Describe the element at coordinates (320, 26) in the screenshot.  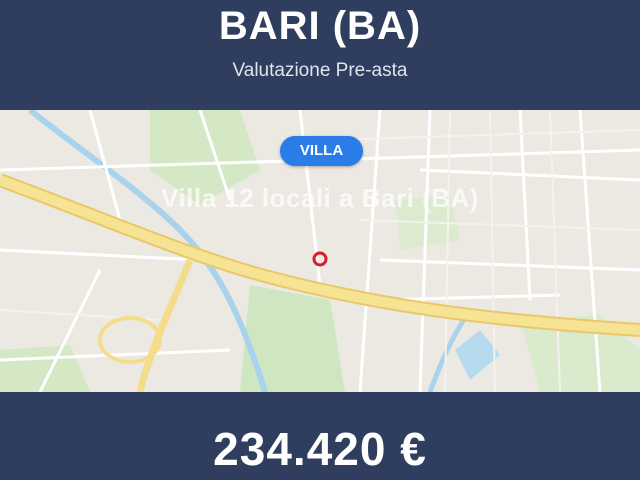
I see `city-title: BARI (BA)` at that location.